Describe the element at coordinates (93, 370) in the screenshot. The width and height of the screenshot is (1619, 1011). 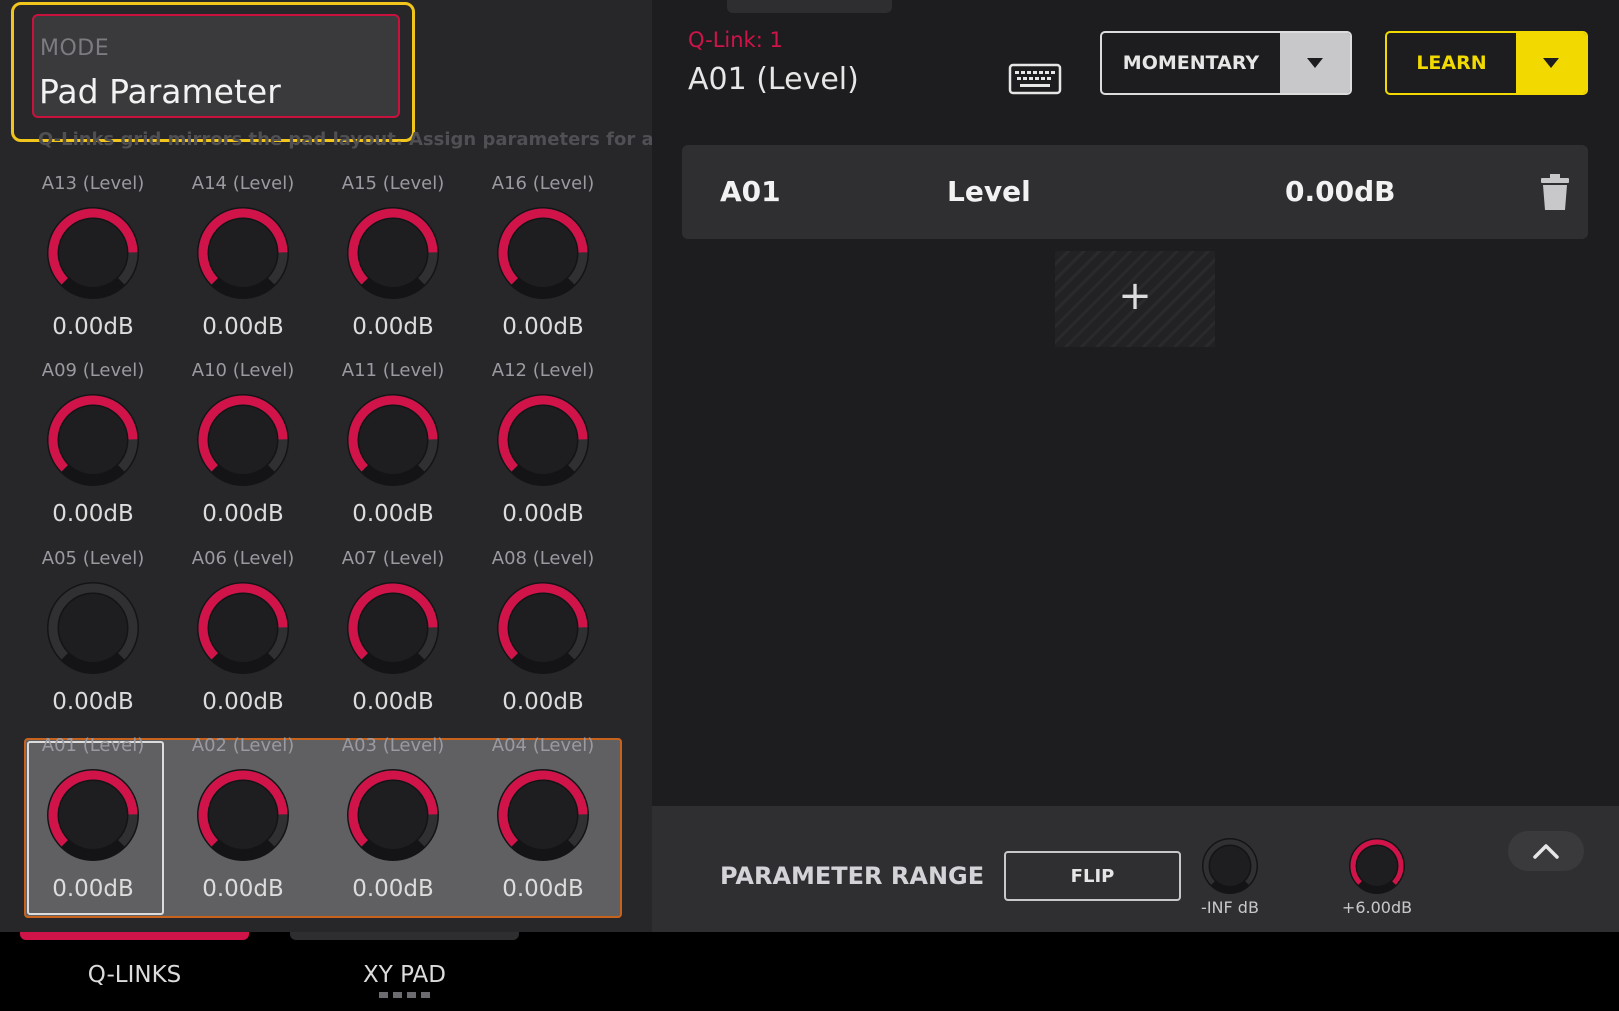
I see `knob-label: A09 (Level)` at that location.